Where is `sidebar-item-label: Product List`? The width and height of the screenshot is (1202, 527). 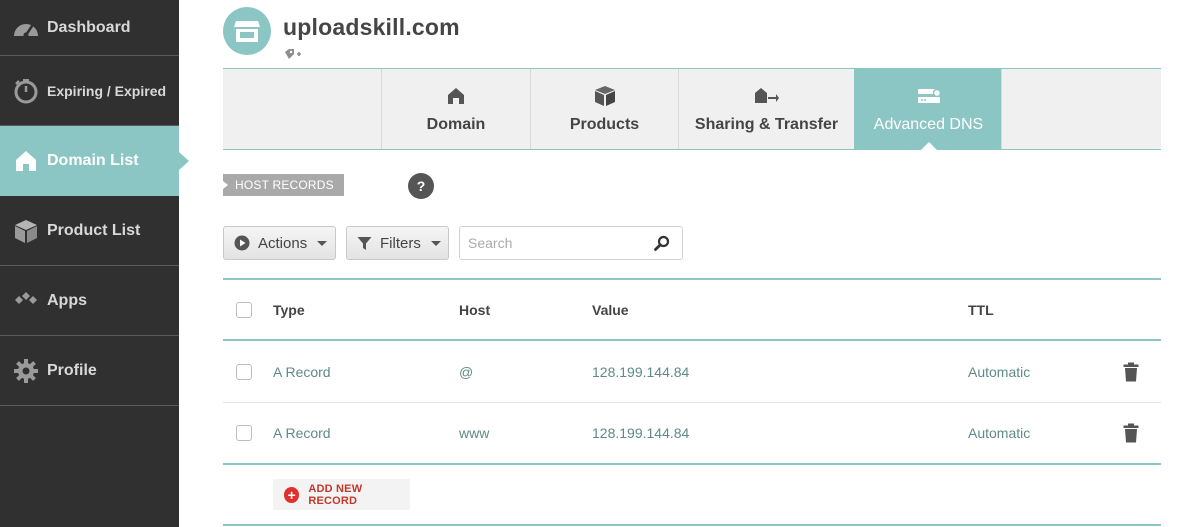
sidebar-item-label: Product List is located at coordinates (94, 230).